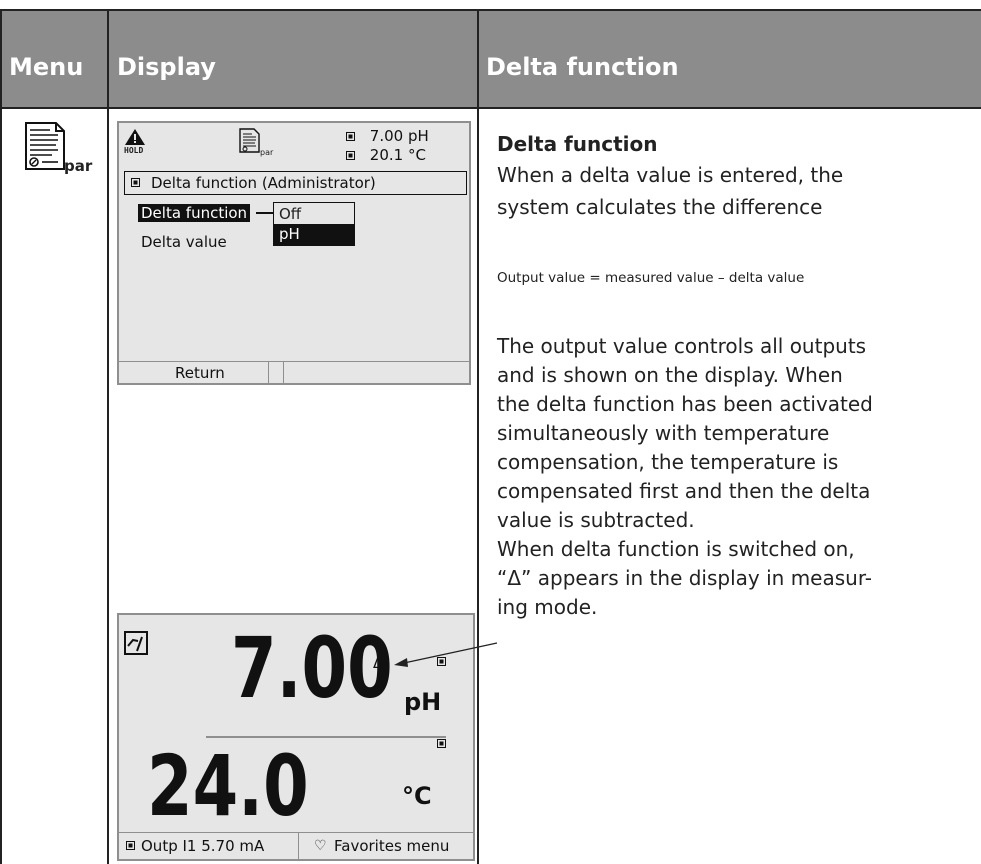  Describe the element at coordinates (392, 846) in the screenshot. I see `favorites-label: Favorites menu` at that location.